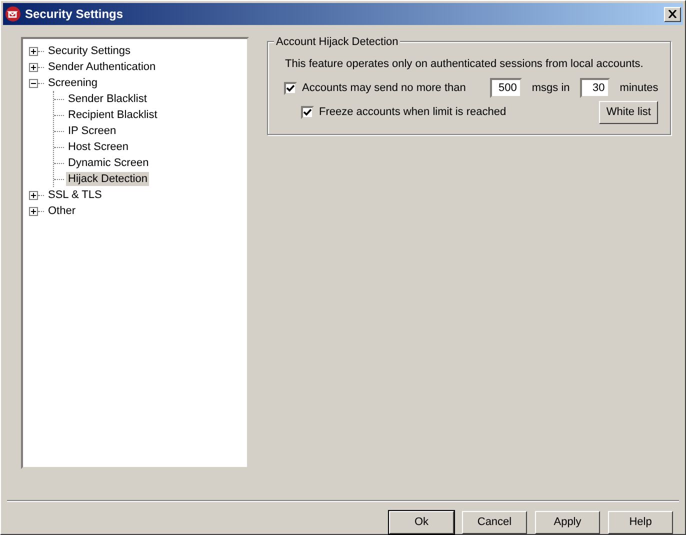 The width and height of the screenshot is (686, 535). I want to click on close-button, so click(672, 14).